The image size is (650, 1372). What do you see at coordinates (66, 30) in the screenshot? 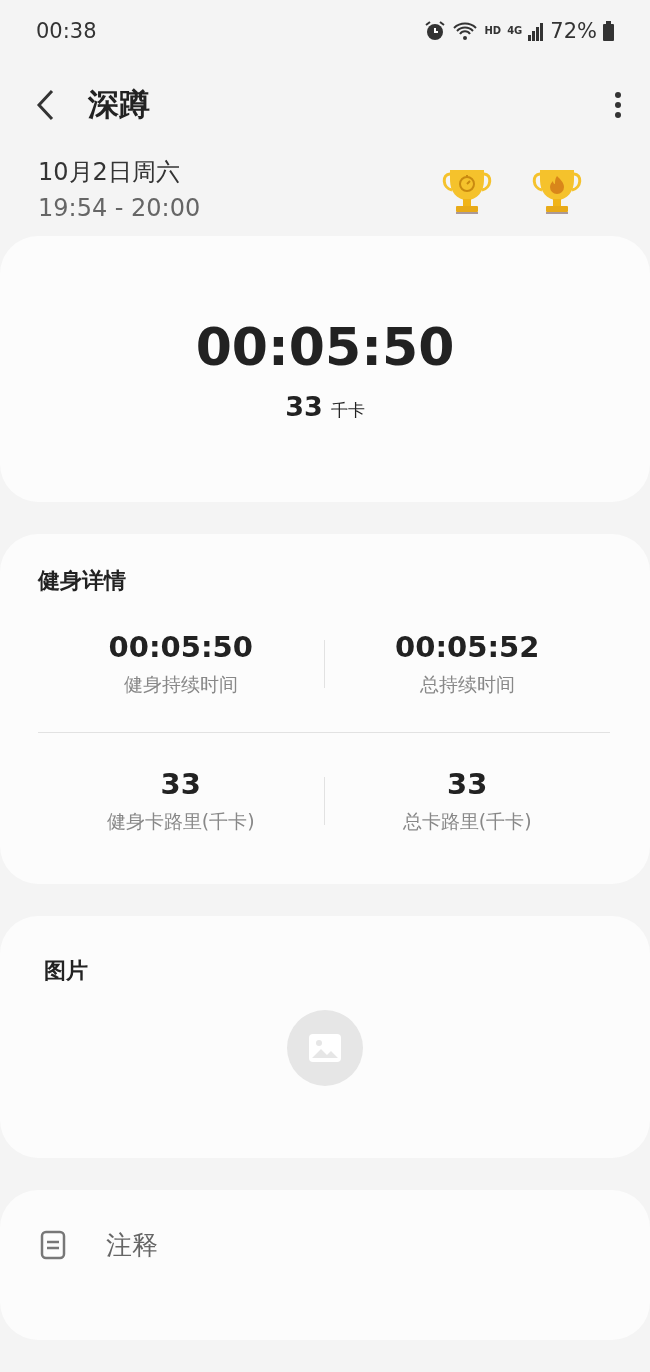
I see `status-time: 00:38` at bounding box center [66, 30].